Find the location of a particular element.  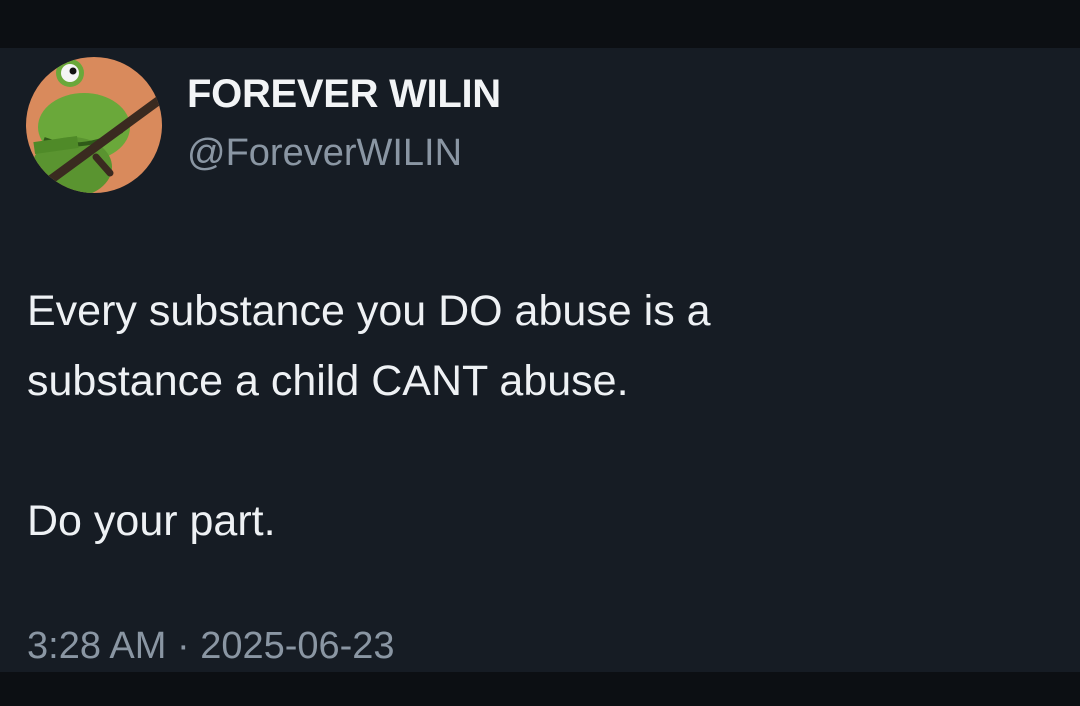

tweet-text-line: Every substance you DO abuse is a is located at coordinates (369, 311).